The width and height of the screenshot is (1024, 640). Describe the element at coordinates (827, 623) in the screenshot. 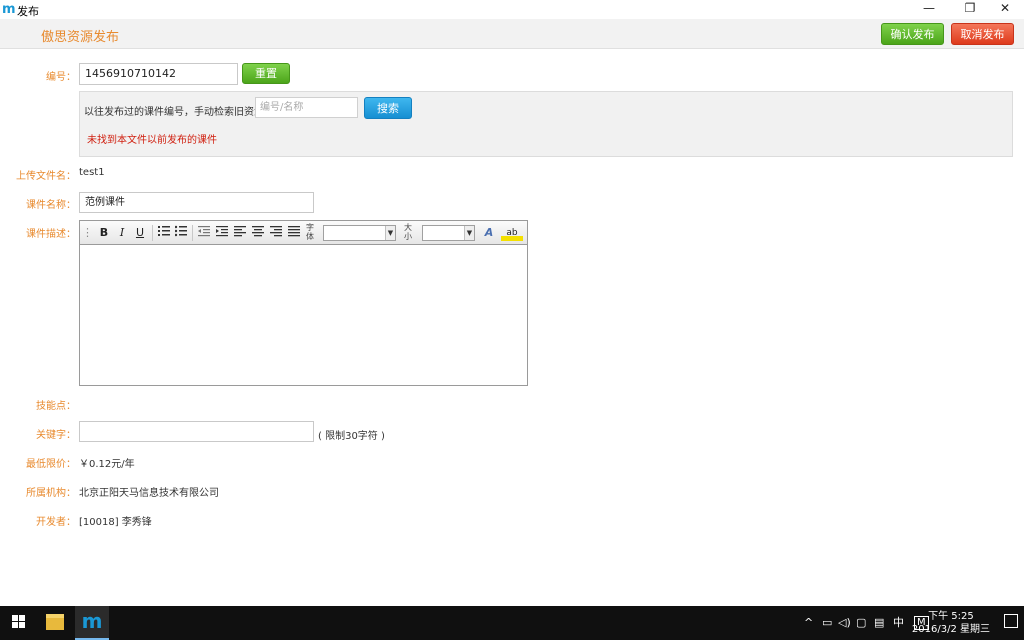

I see `tray-battery-icon: ▭` at that location.